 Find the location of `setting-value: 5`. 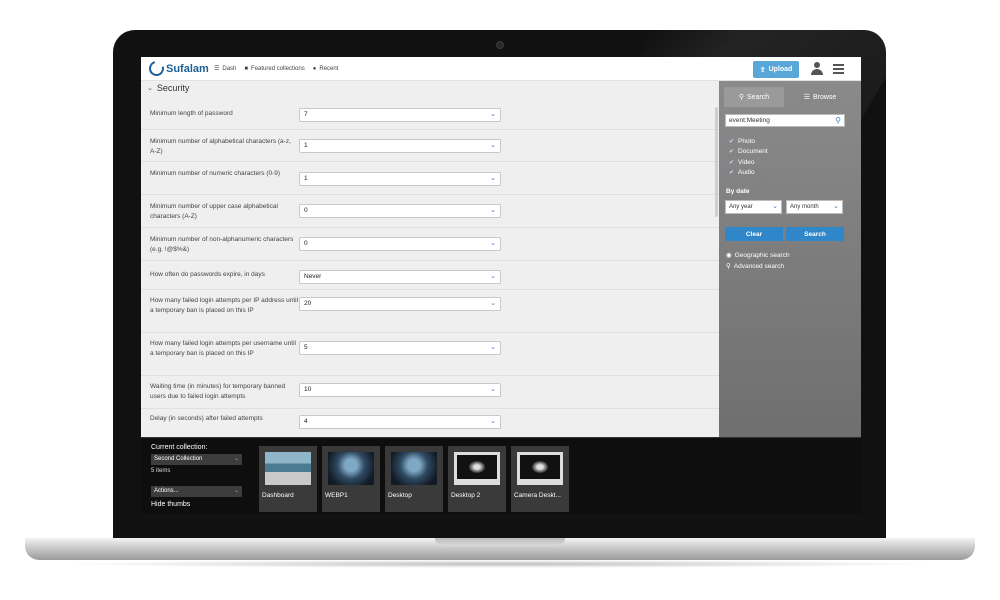

setting-value: 5 is located at coordinates (306, 347).